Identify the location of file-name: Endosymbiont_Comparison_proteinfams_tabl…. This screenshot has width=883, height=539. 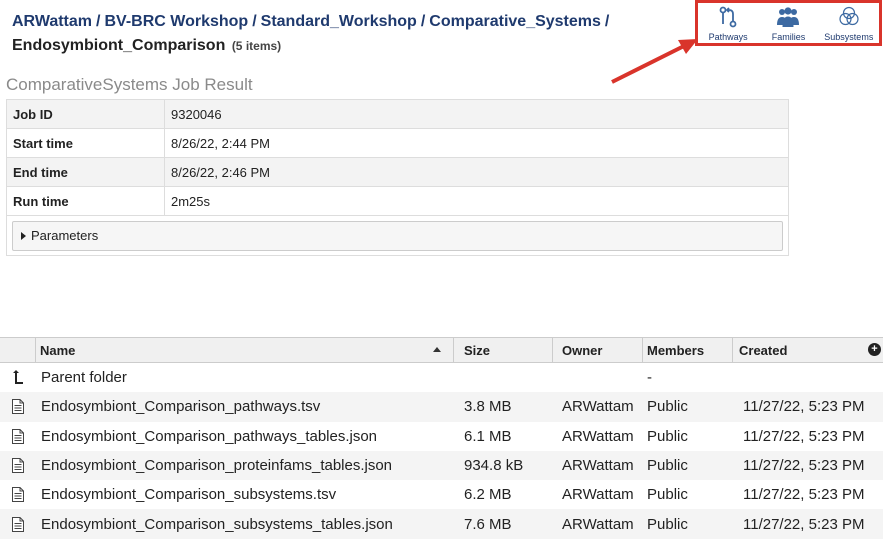
(217, 466).